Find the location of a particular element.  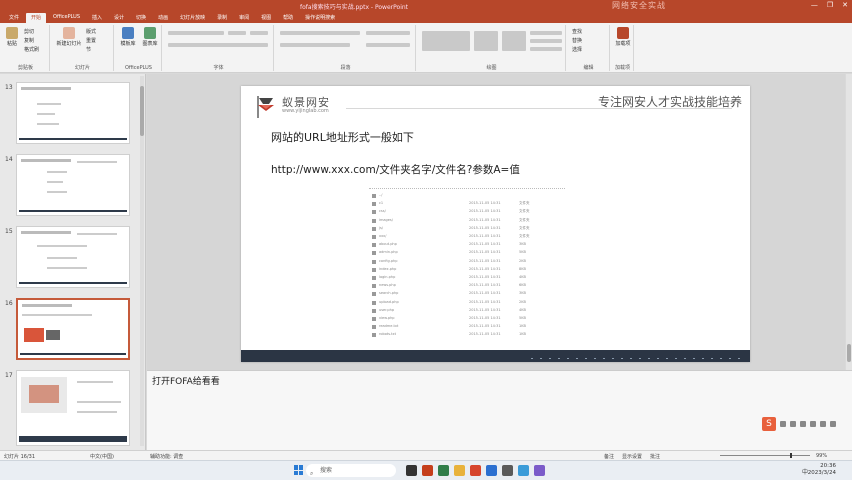

listing-name: readme.txt is located at coordinates (389, 326).